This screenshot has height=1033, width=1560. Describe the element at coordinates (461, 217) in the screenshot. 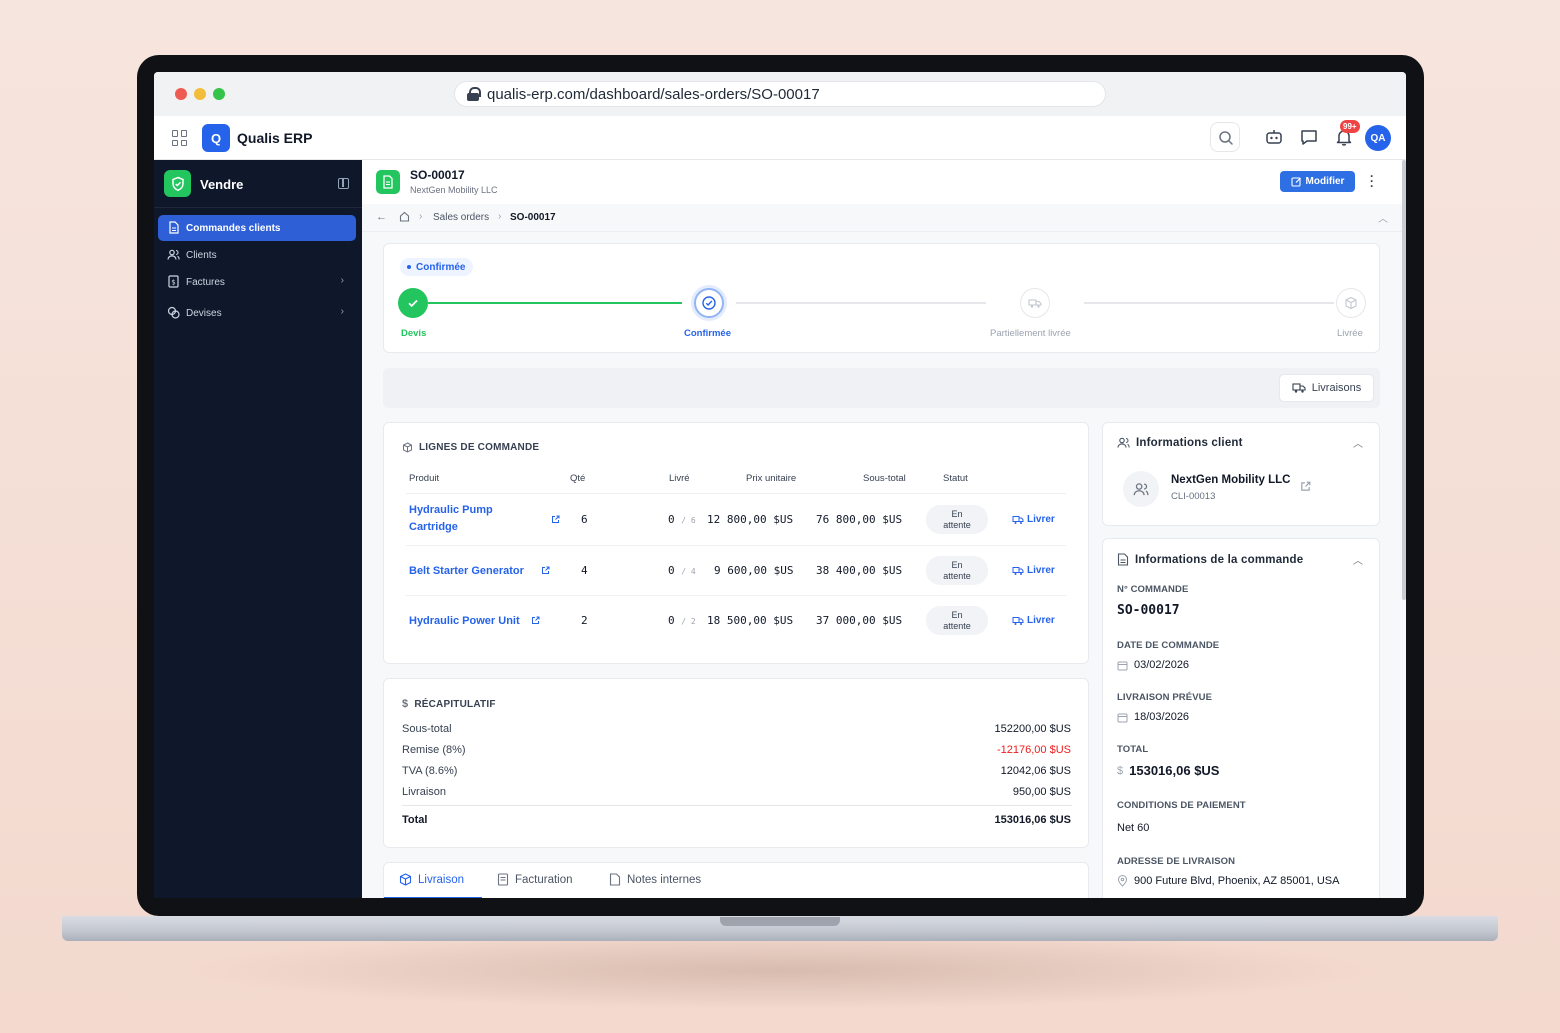

I see `breadcrumb-sales-orders: Sales orders` at that location.